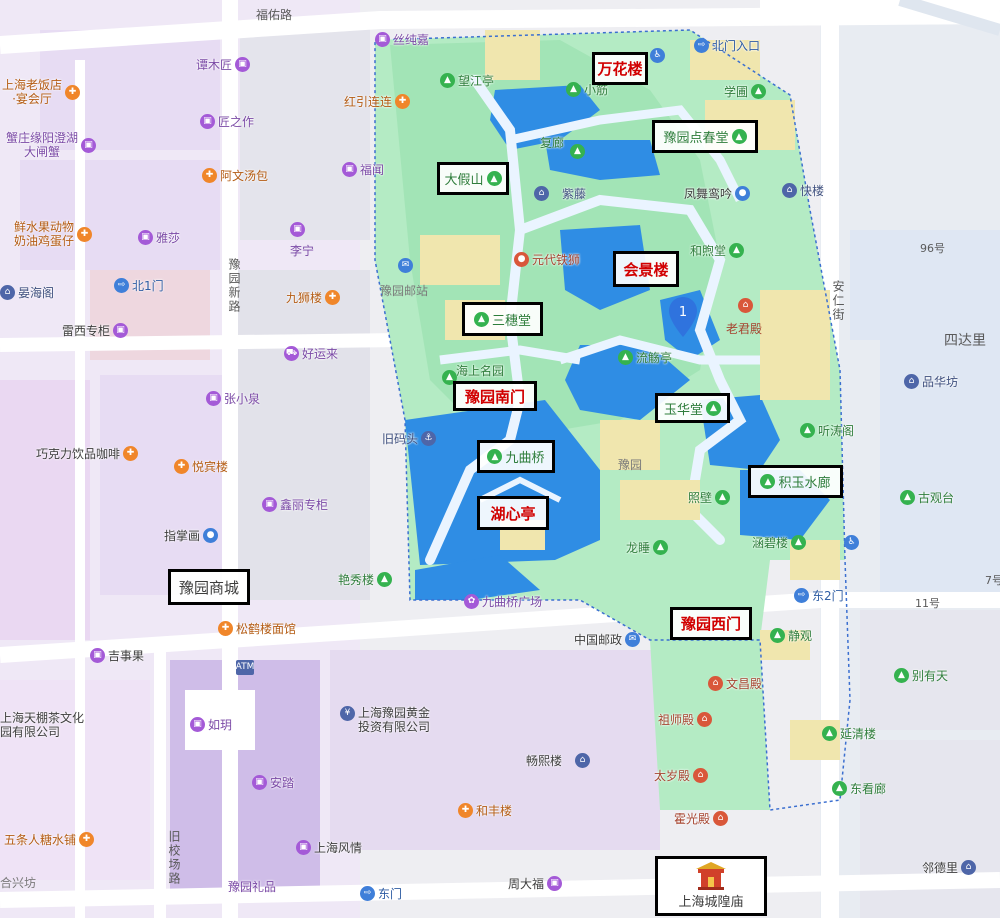 This screenshot has height=918, width=1000. What do you see at coordinates (41, 92) in the screenshot?
I see `poi-shanghai-old-restaurant: 上海老饭店 ·宴会厅 ✚` at bounding box center [41, 92].